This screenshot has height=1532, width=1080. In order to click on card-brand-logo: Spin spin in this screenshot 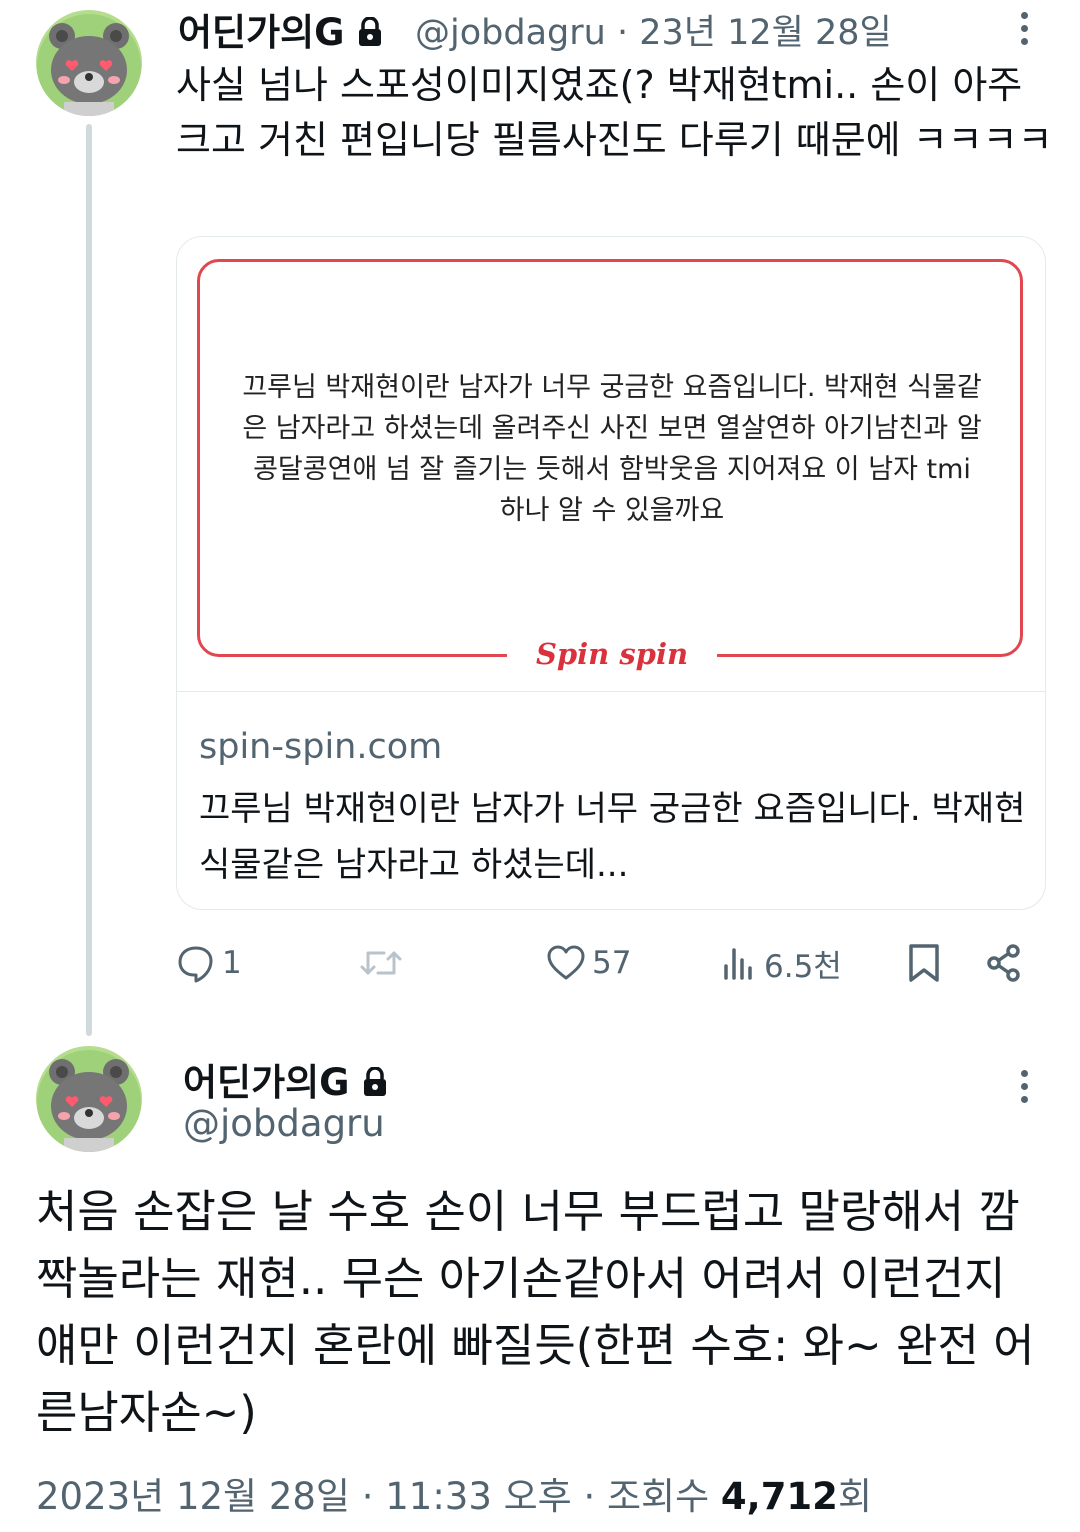, I will do `click(612, 654)`.